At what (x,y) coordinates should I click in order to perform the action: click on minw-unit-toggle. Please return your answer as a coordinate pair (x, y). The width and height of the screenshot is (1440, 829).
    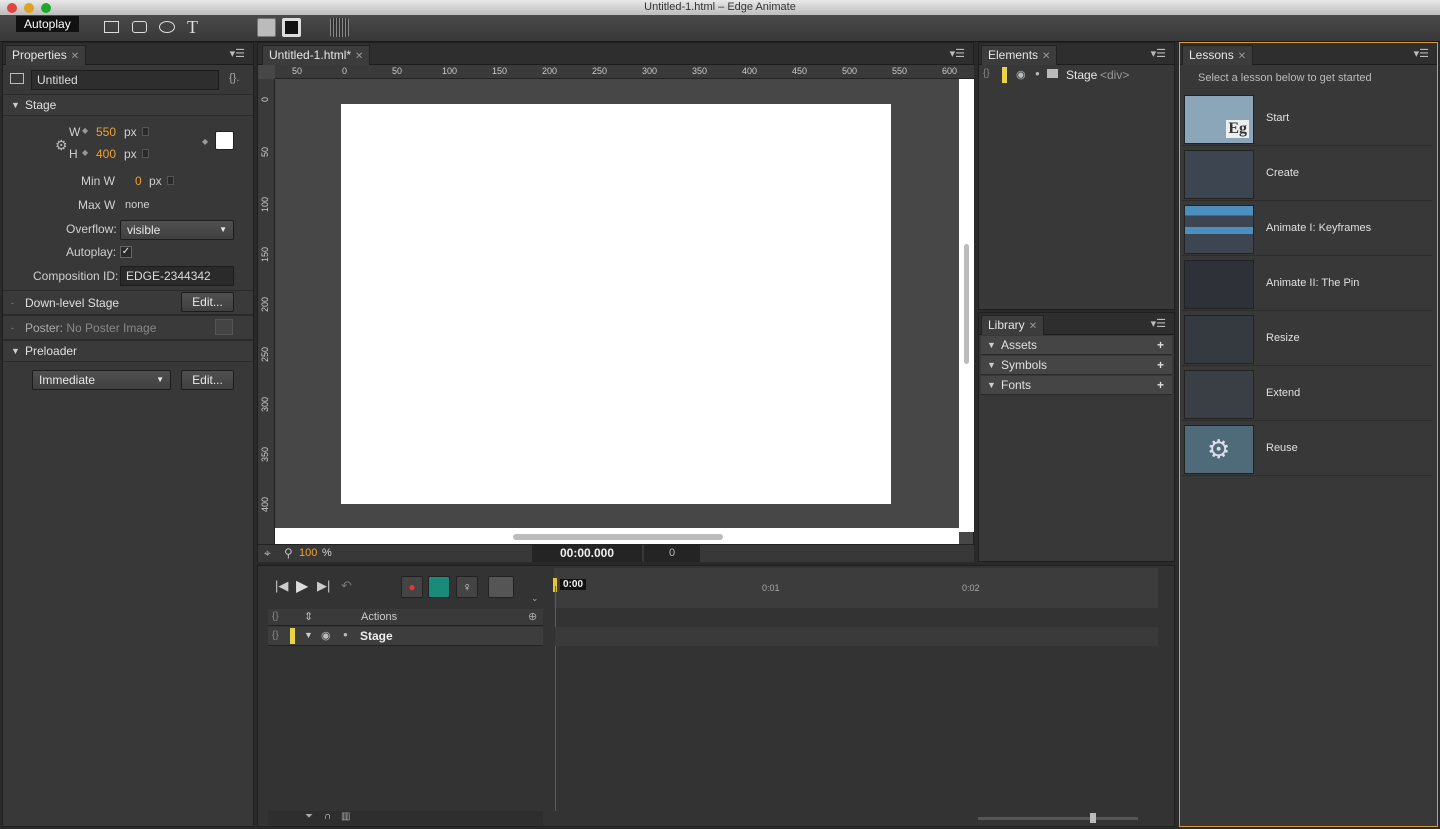
    Looking at the image, I should click on (170, 180).